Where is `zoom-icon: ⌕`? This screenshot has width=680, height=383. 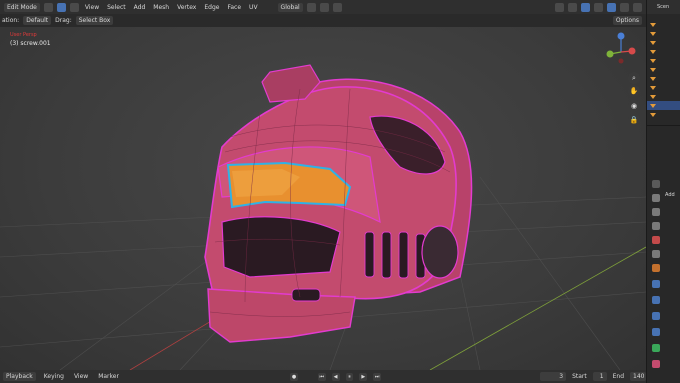
zoom-icon: ⌕ is located at coordinates (634, 78).